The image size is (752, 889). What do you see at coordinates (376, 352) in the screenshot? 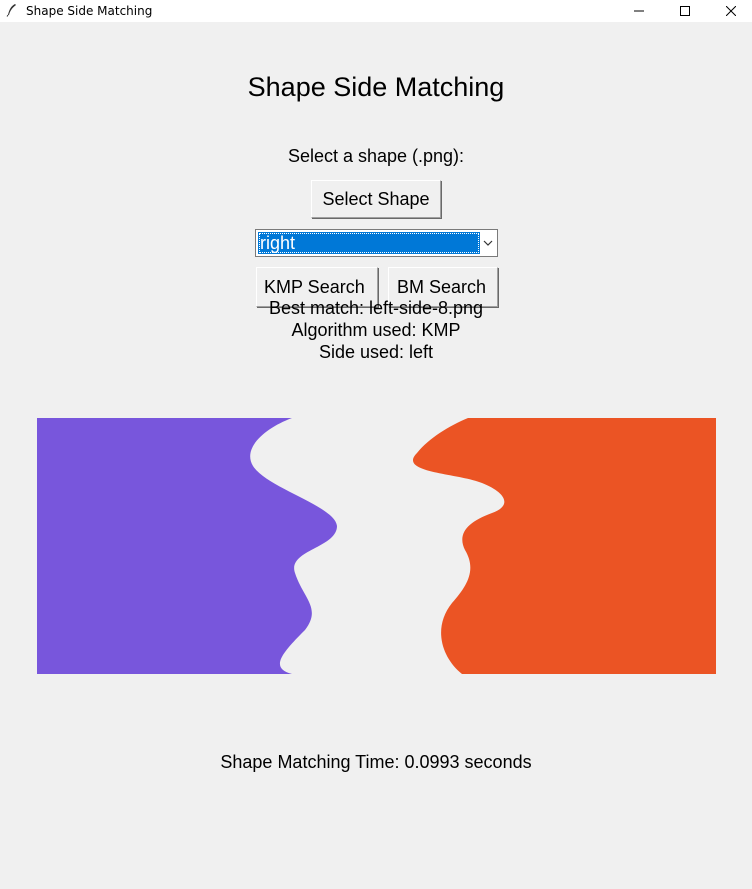
I see `side-text: Side used: left` at bounding box center [376, 352].